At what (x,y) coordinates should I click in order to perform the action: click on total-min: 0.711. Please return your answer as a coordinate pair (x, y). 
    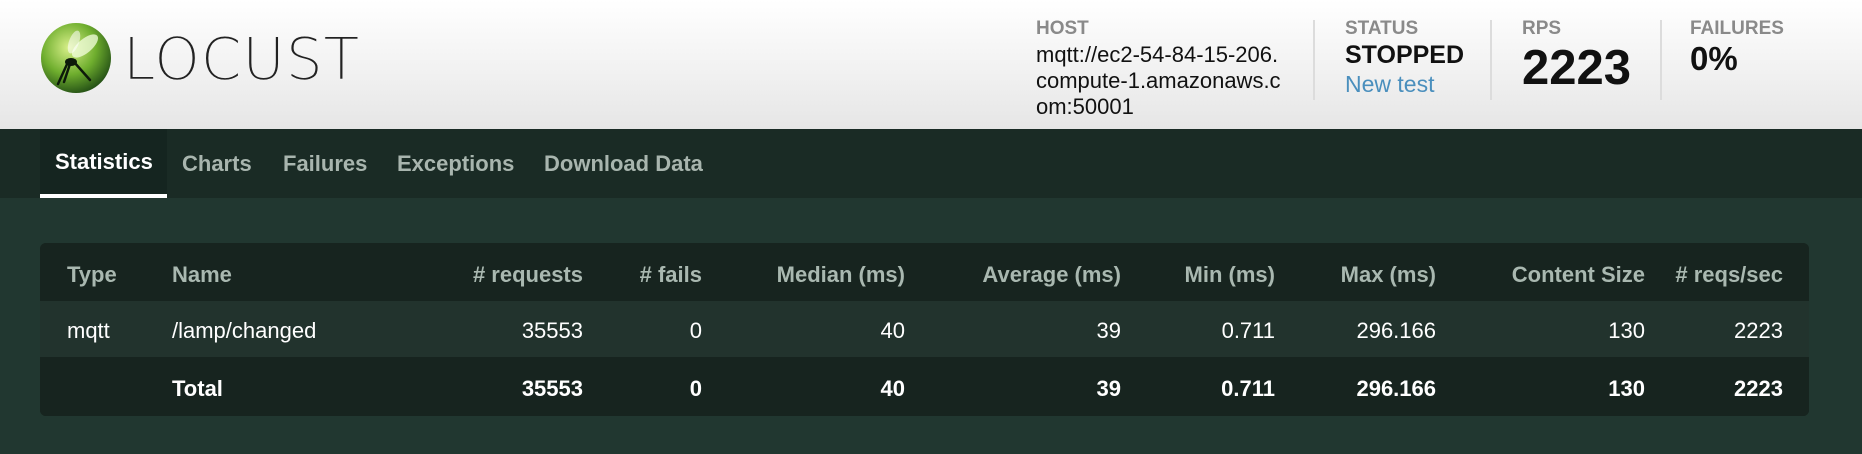
    Looking at the image, I should click on (1248, 388).